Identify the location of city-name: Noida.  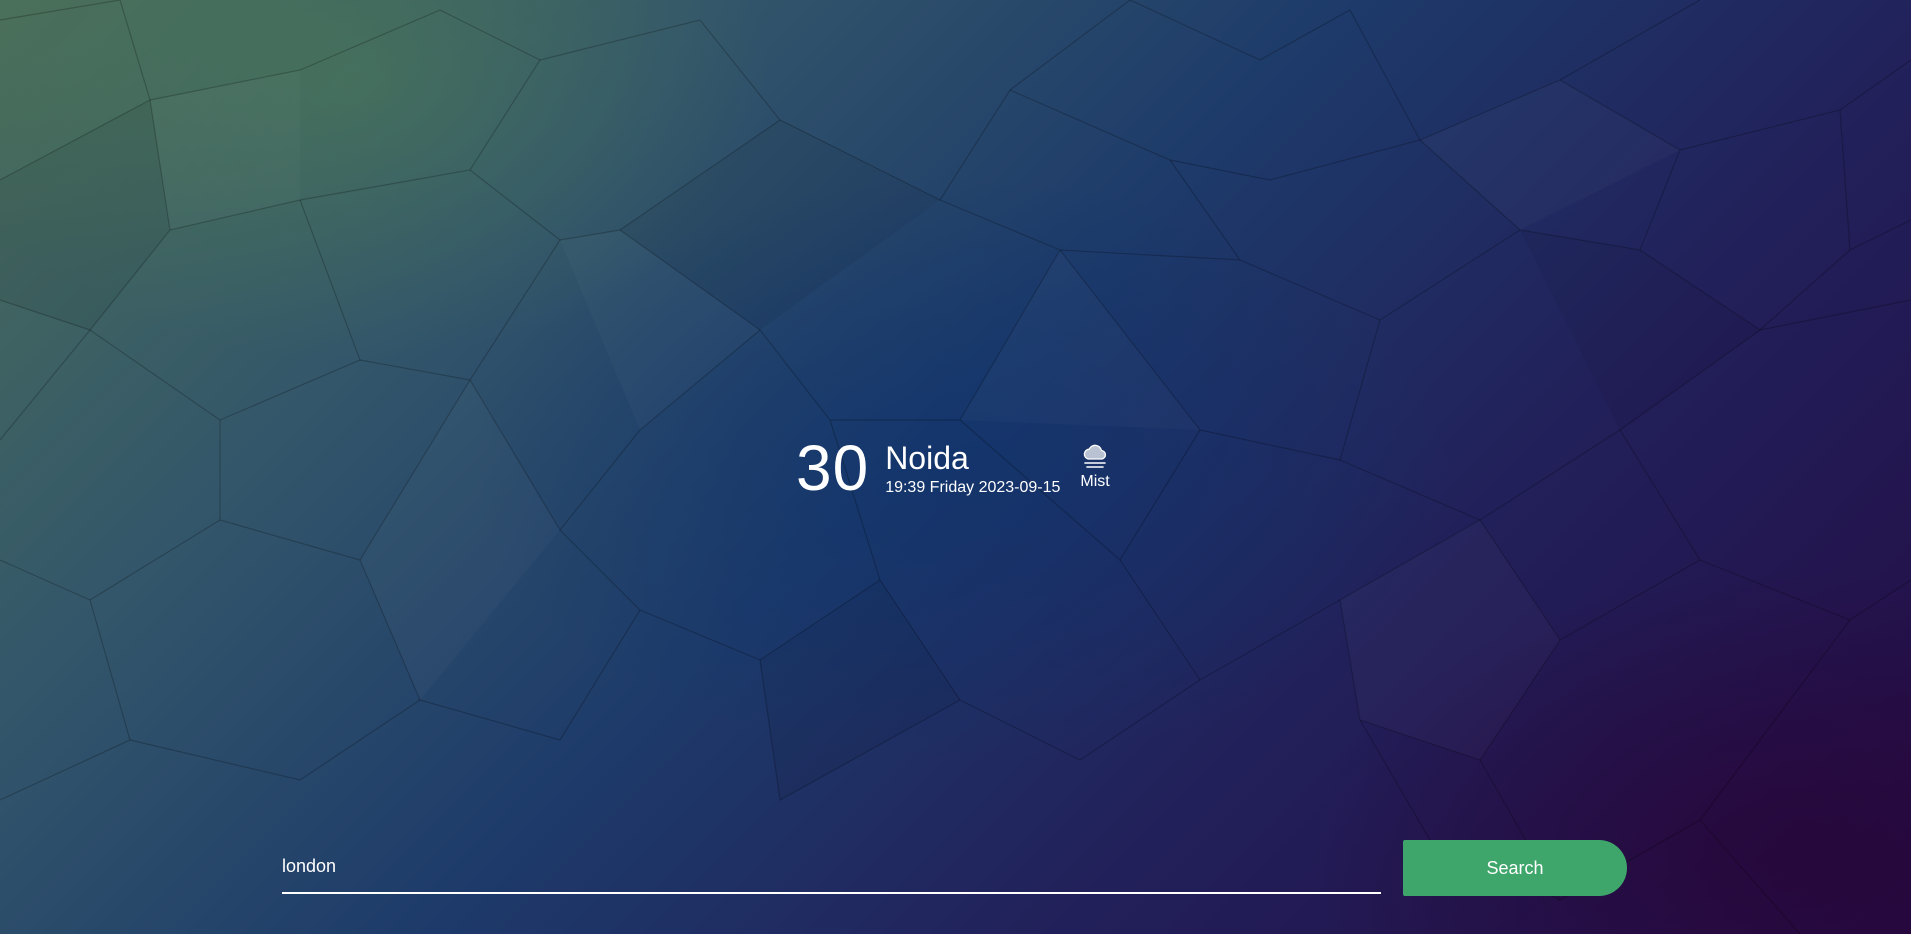
(927, 458).